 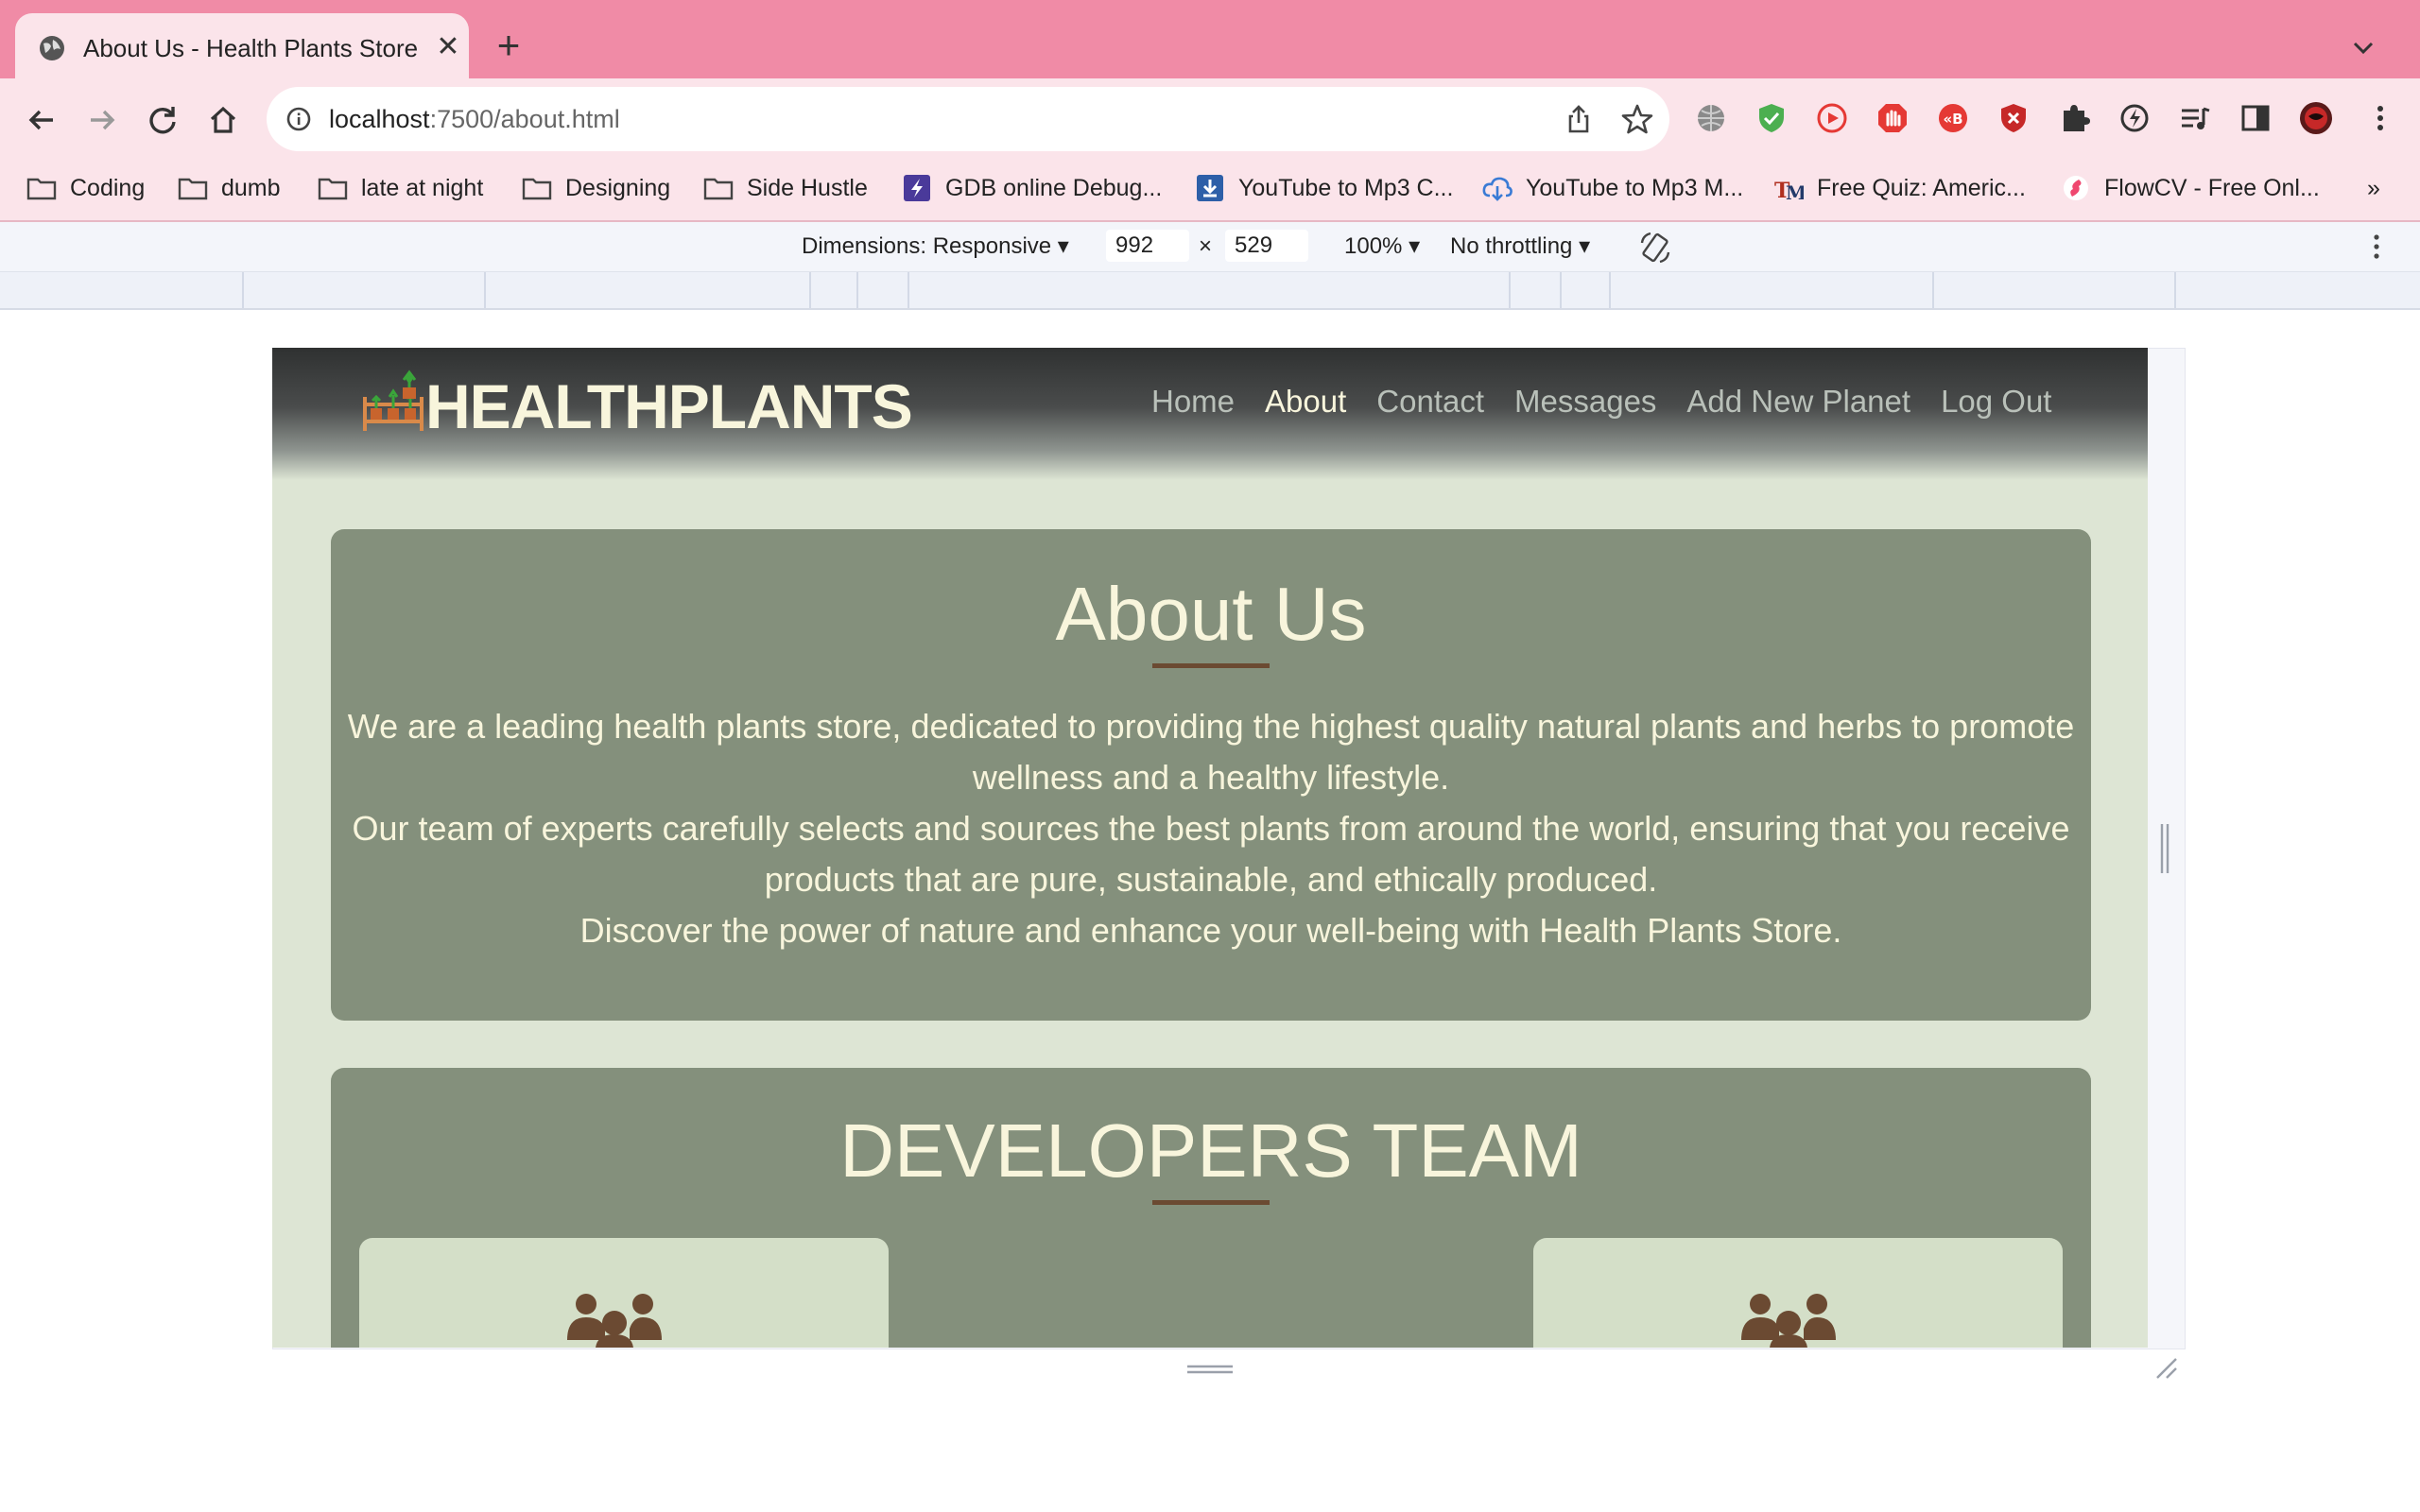 I want to click on address-bar: localhost:7500/about.html, so click(x=968, y=119).